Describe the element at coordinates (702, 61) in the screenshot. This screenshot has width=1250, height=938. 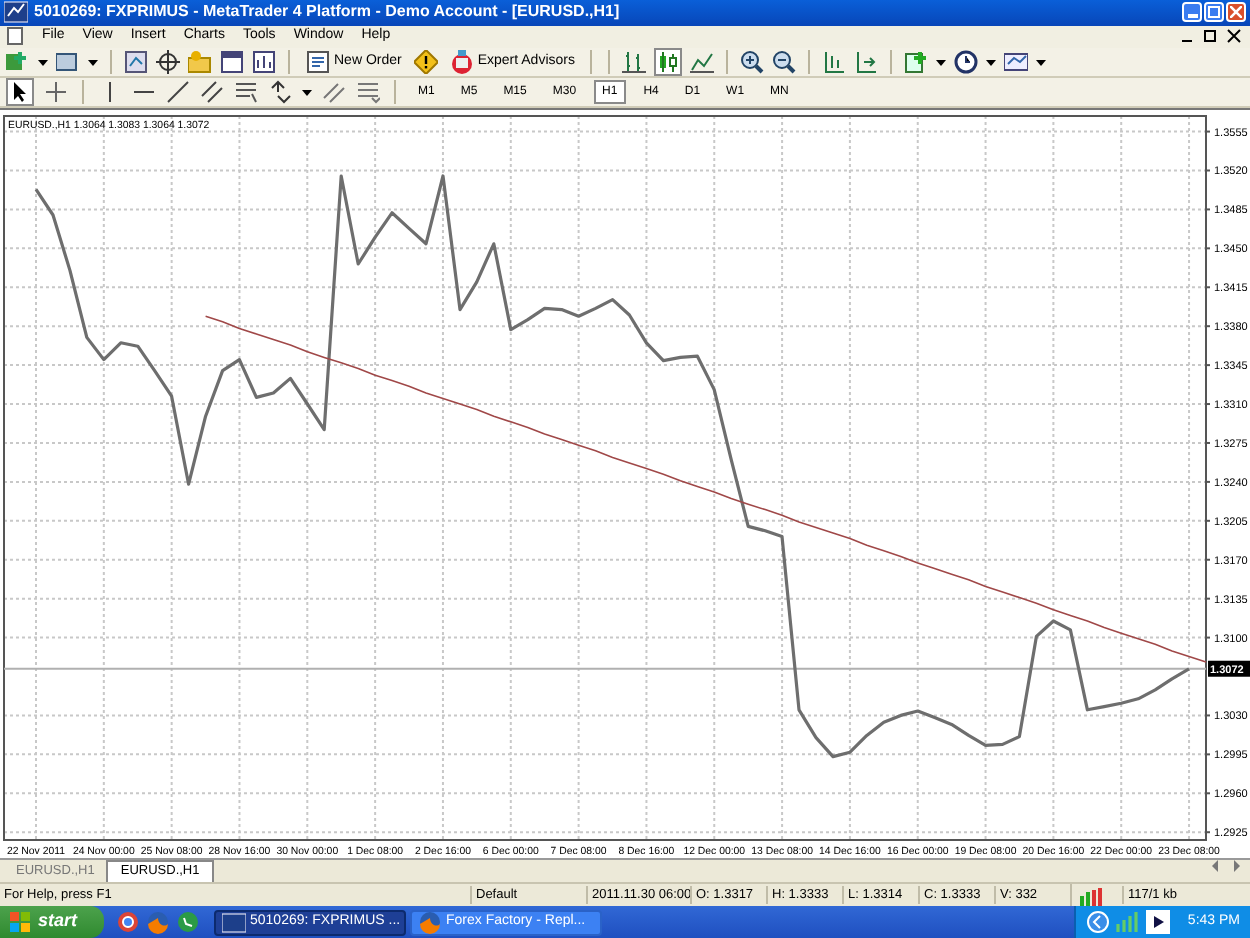
I see `line-chart-icon` at that location.